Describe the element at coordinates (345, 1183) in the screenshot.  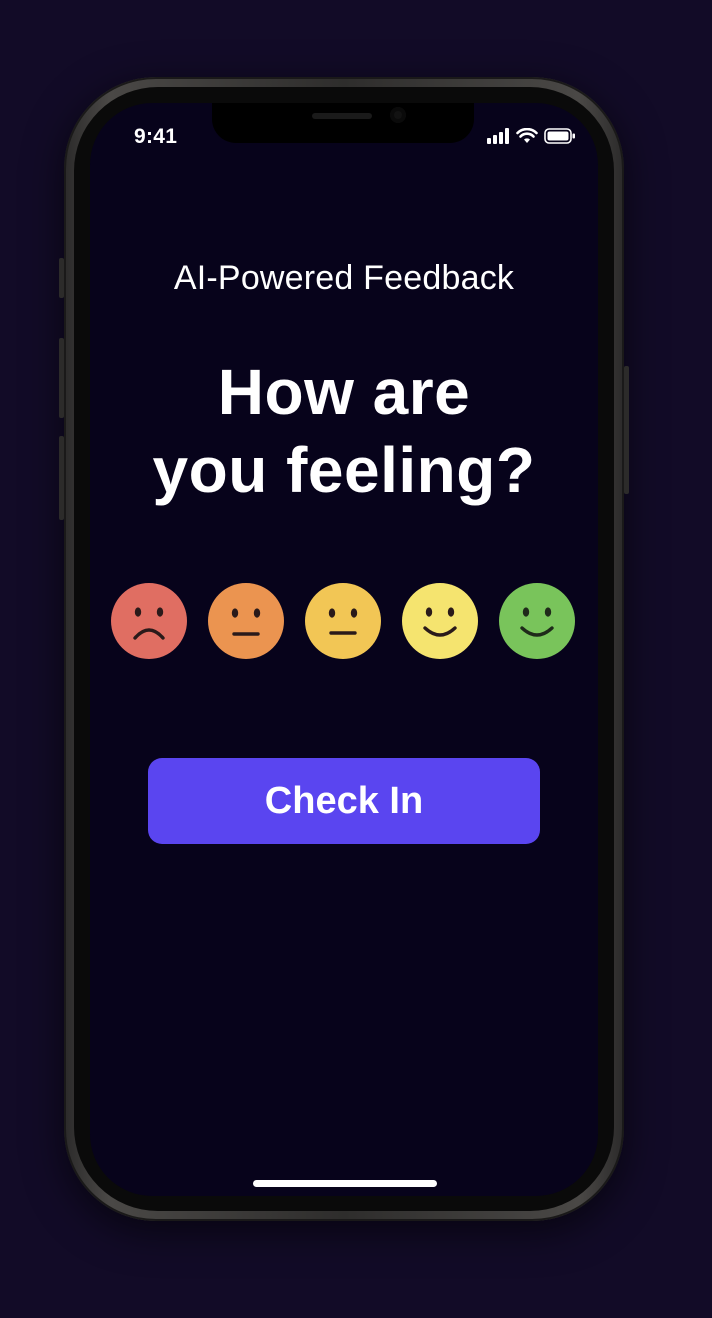
I see `home-indicator` at that location.